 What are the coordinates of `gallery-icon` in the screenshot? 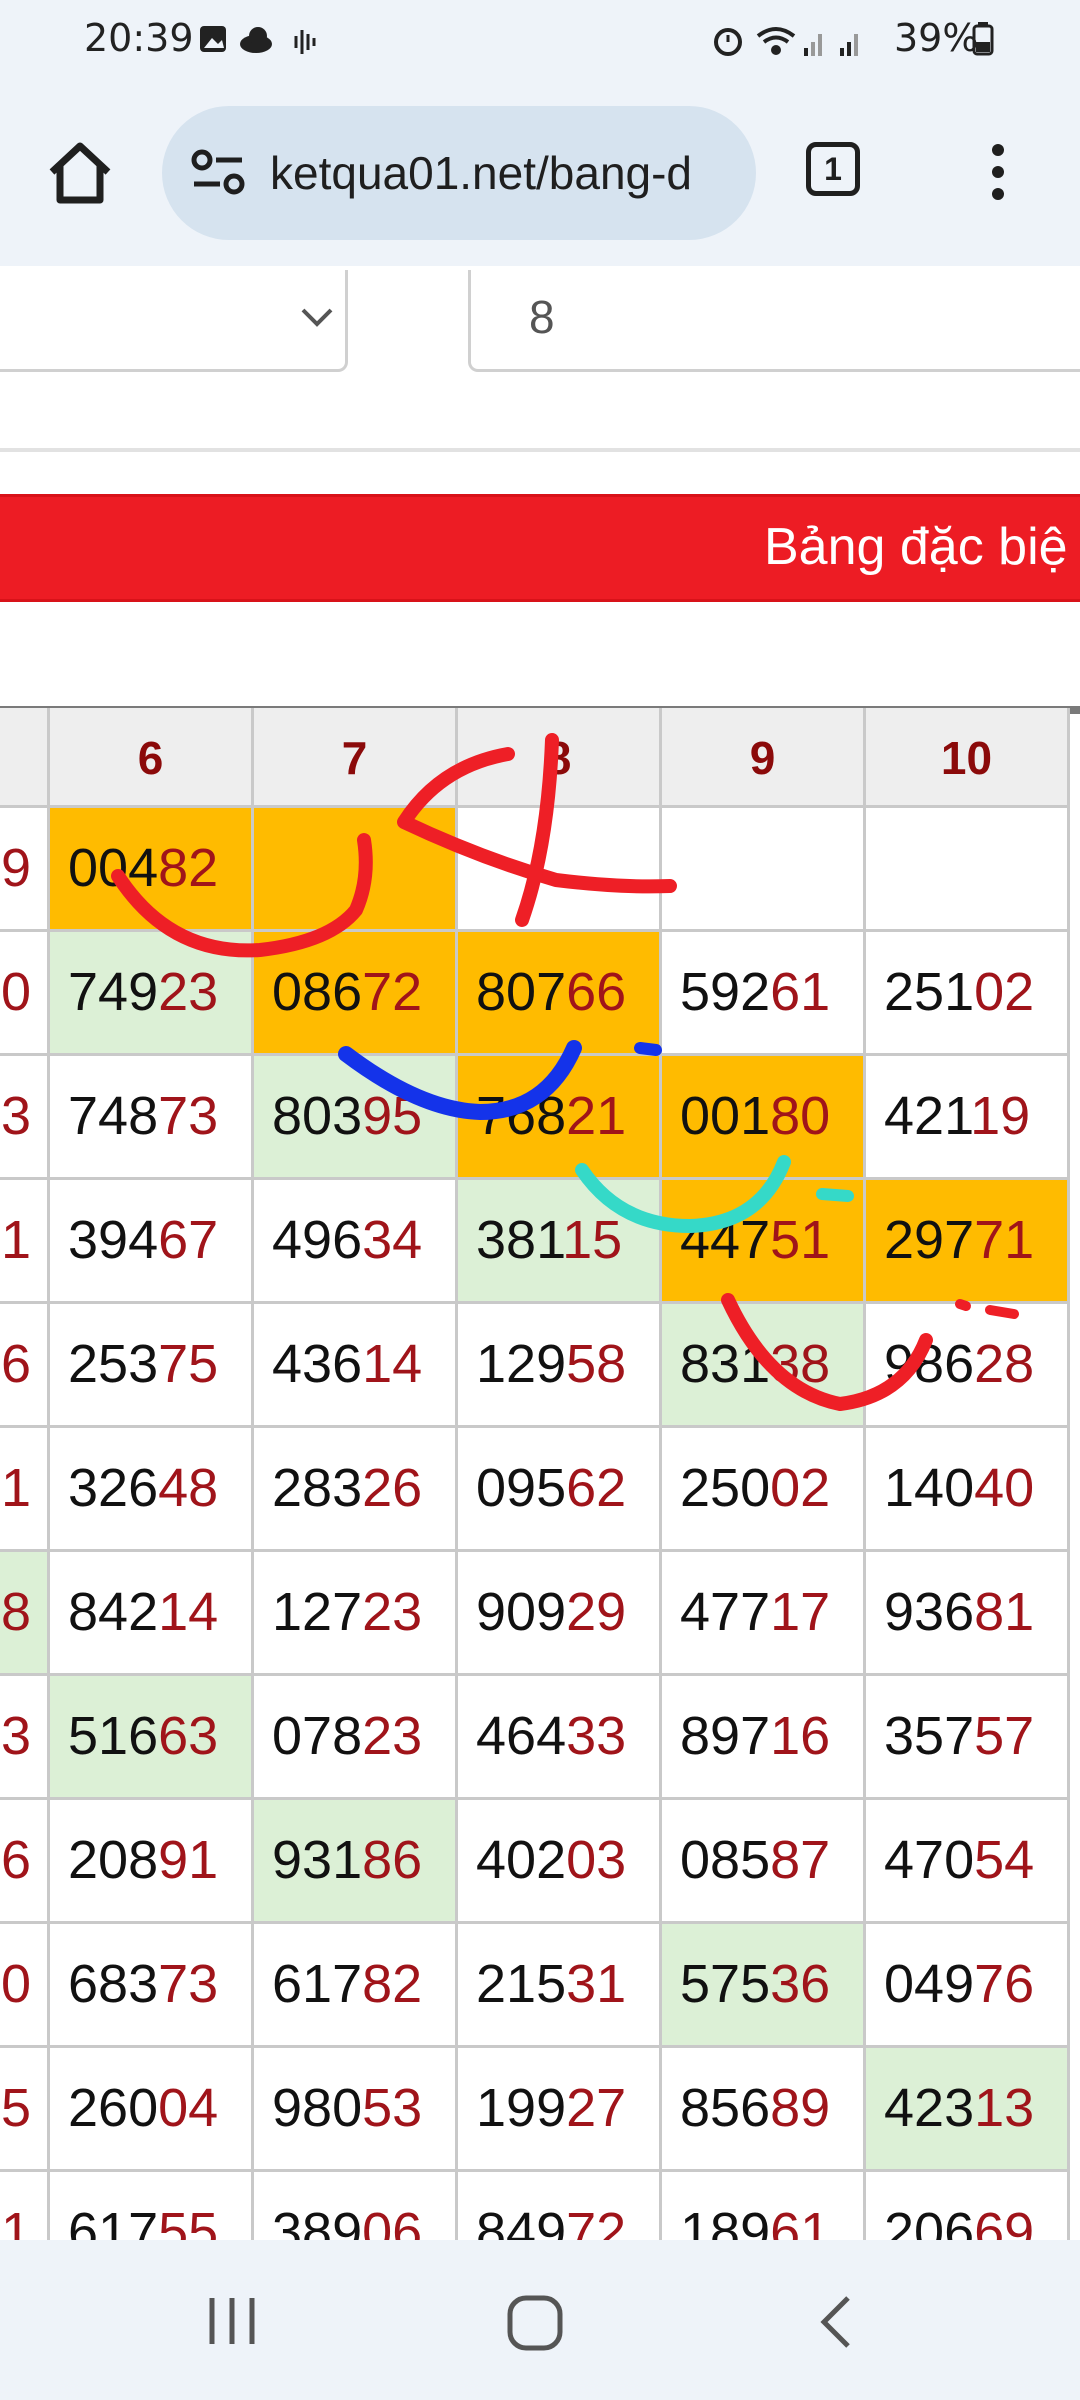 It's located at (213, 39).